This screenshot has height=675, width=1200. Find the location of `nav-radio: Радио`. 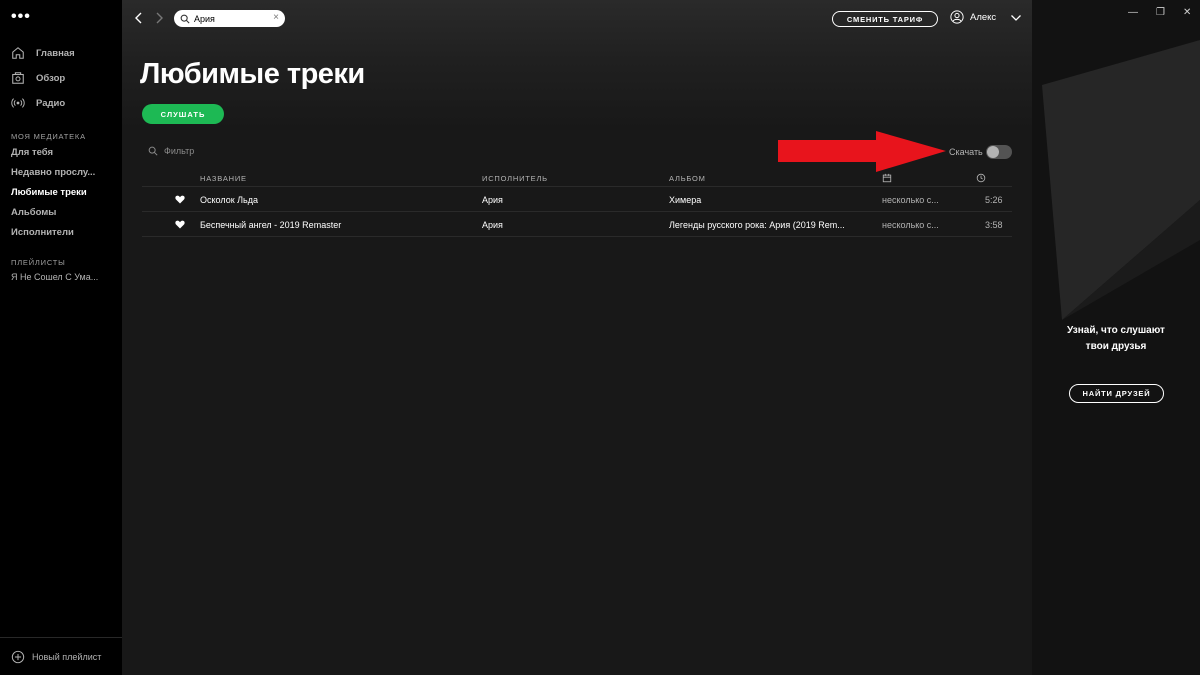

nav-radio: Радио is located at coordinates (38, 103).